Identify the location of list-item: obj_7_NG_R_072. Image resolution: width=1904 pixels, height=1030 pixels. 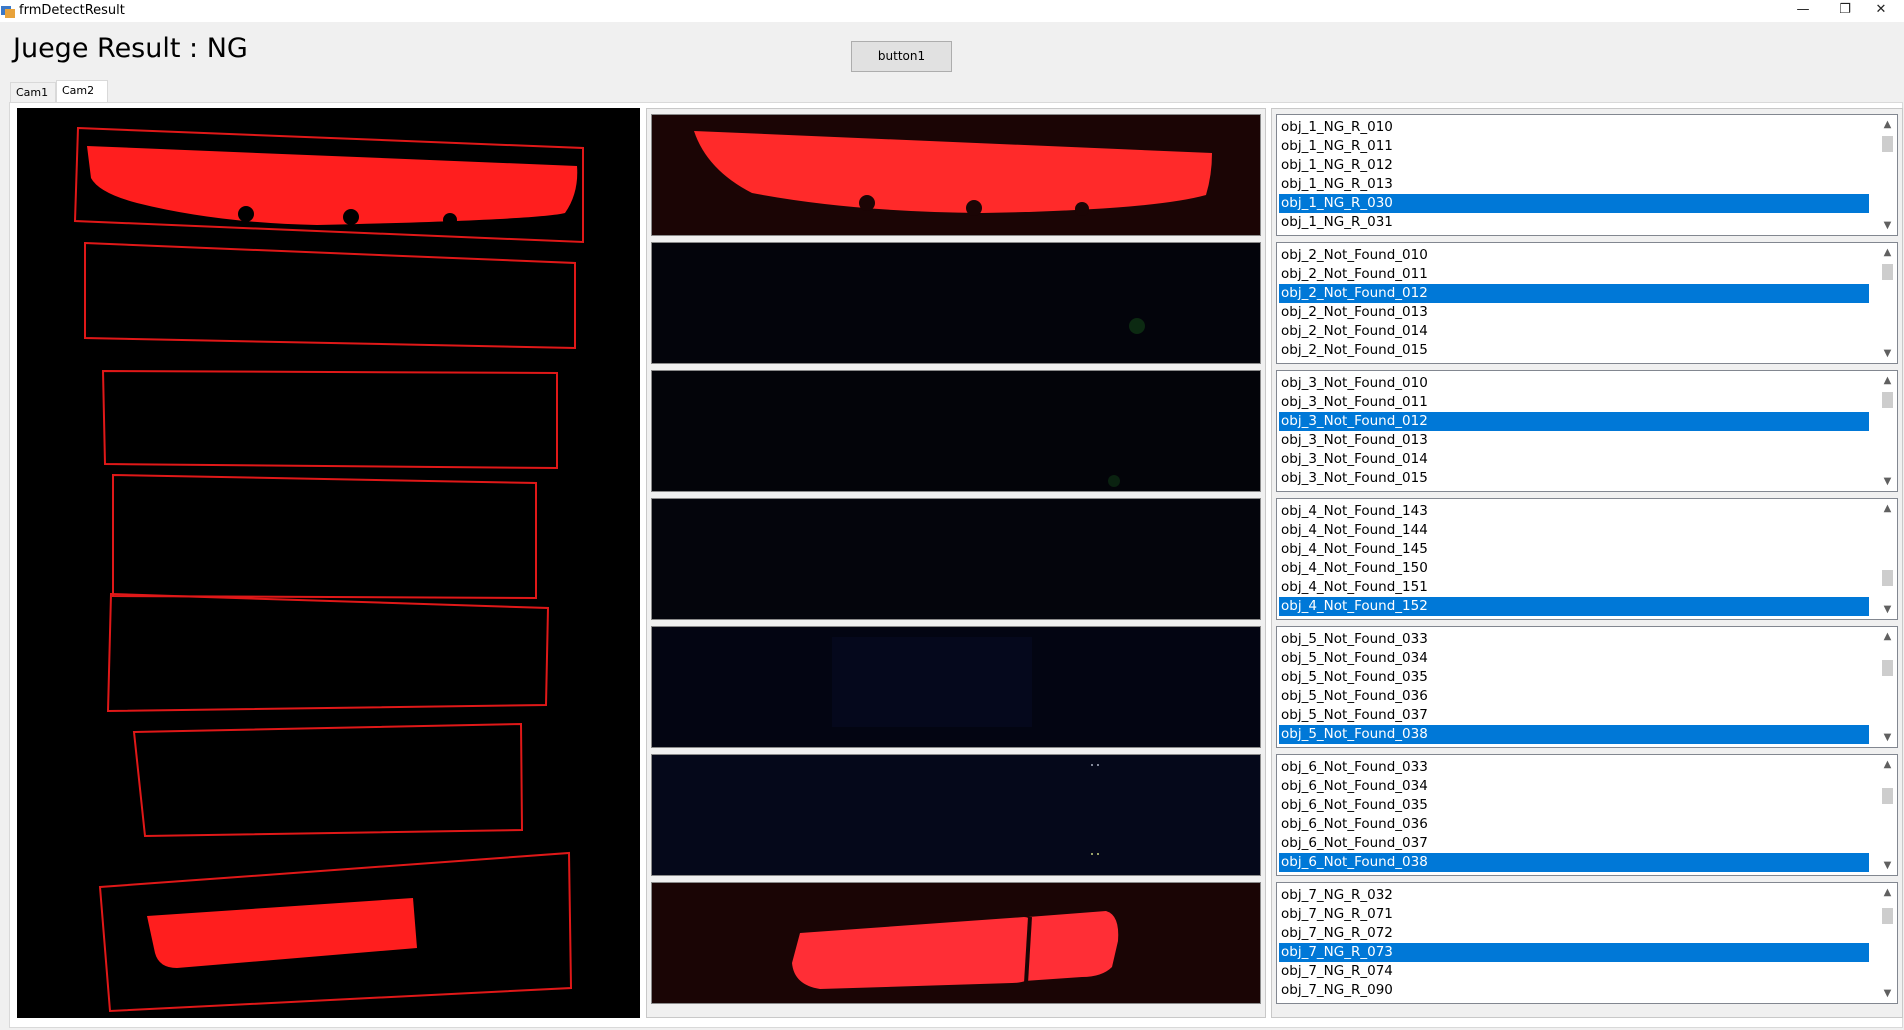
(1574, 933).